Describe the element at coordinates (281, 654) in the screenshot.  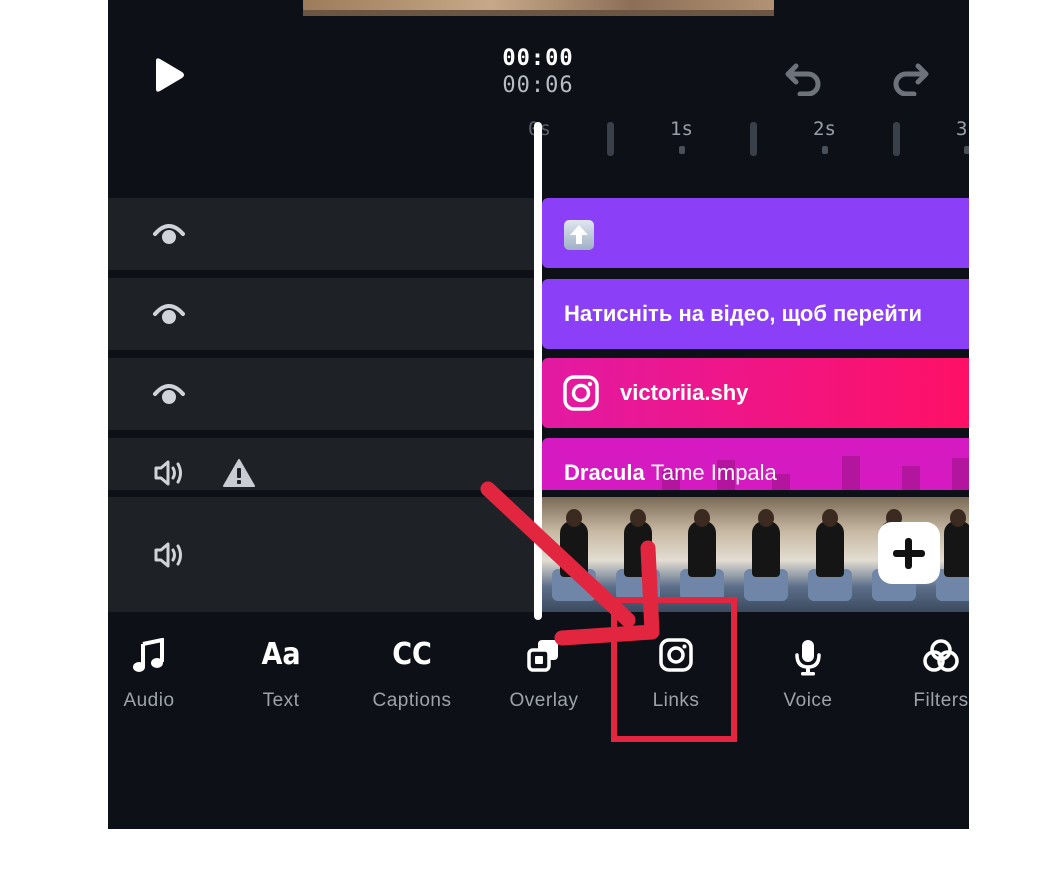
I see `text-aa-icon: Aa` at that location.